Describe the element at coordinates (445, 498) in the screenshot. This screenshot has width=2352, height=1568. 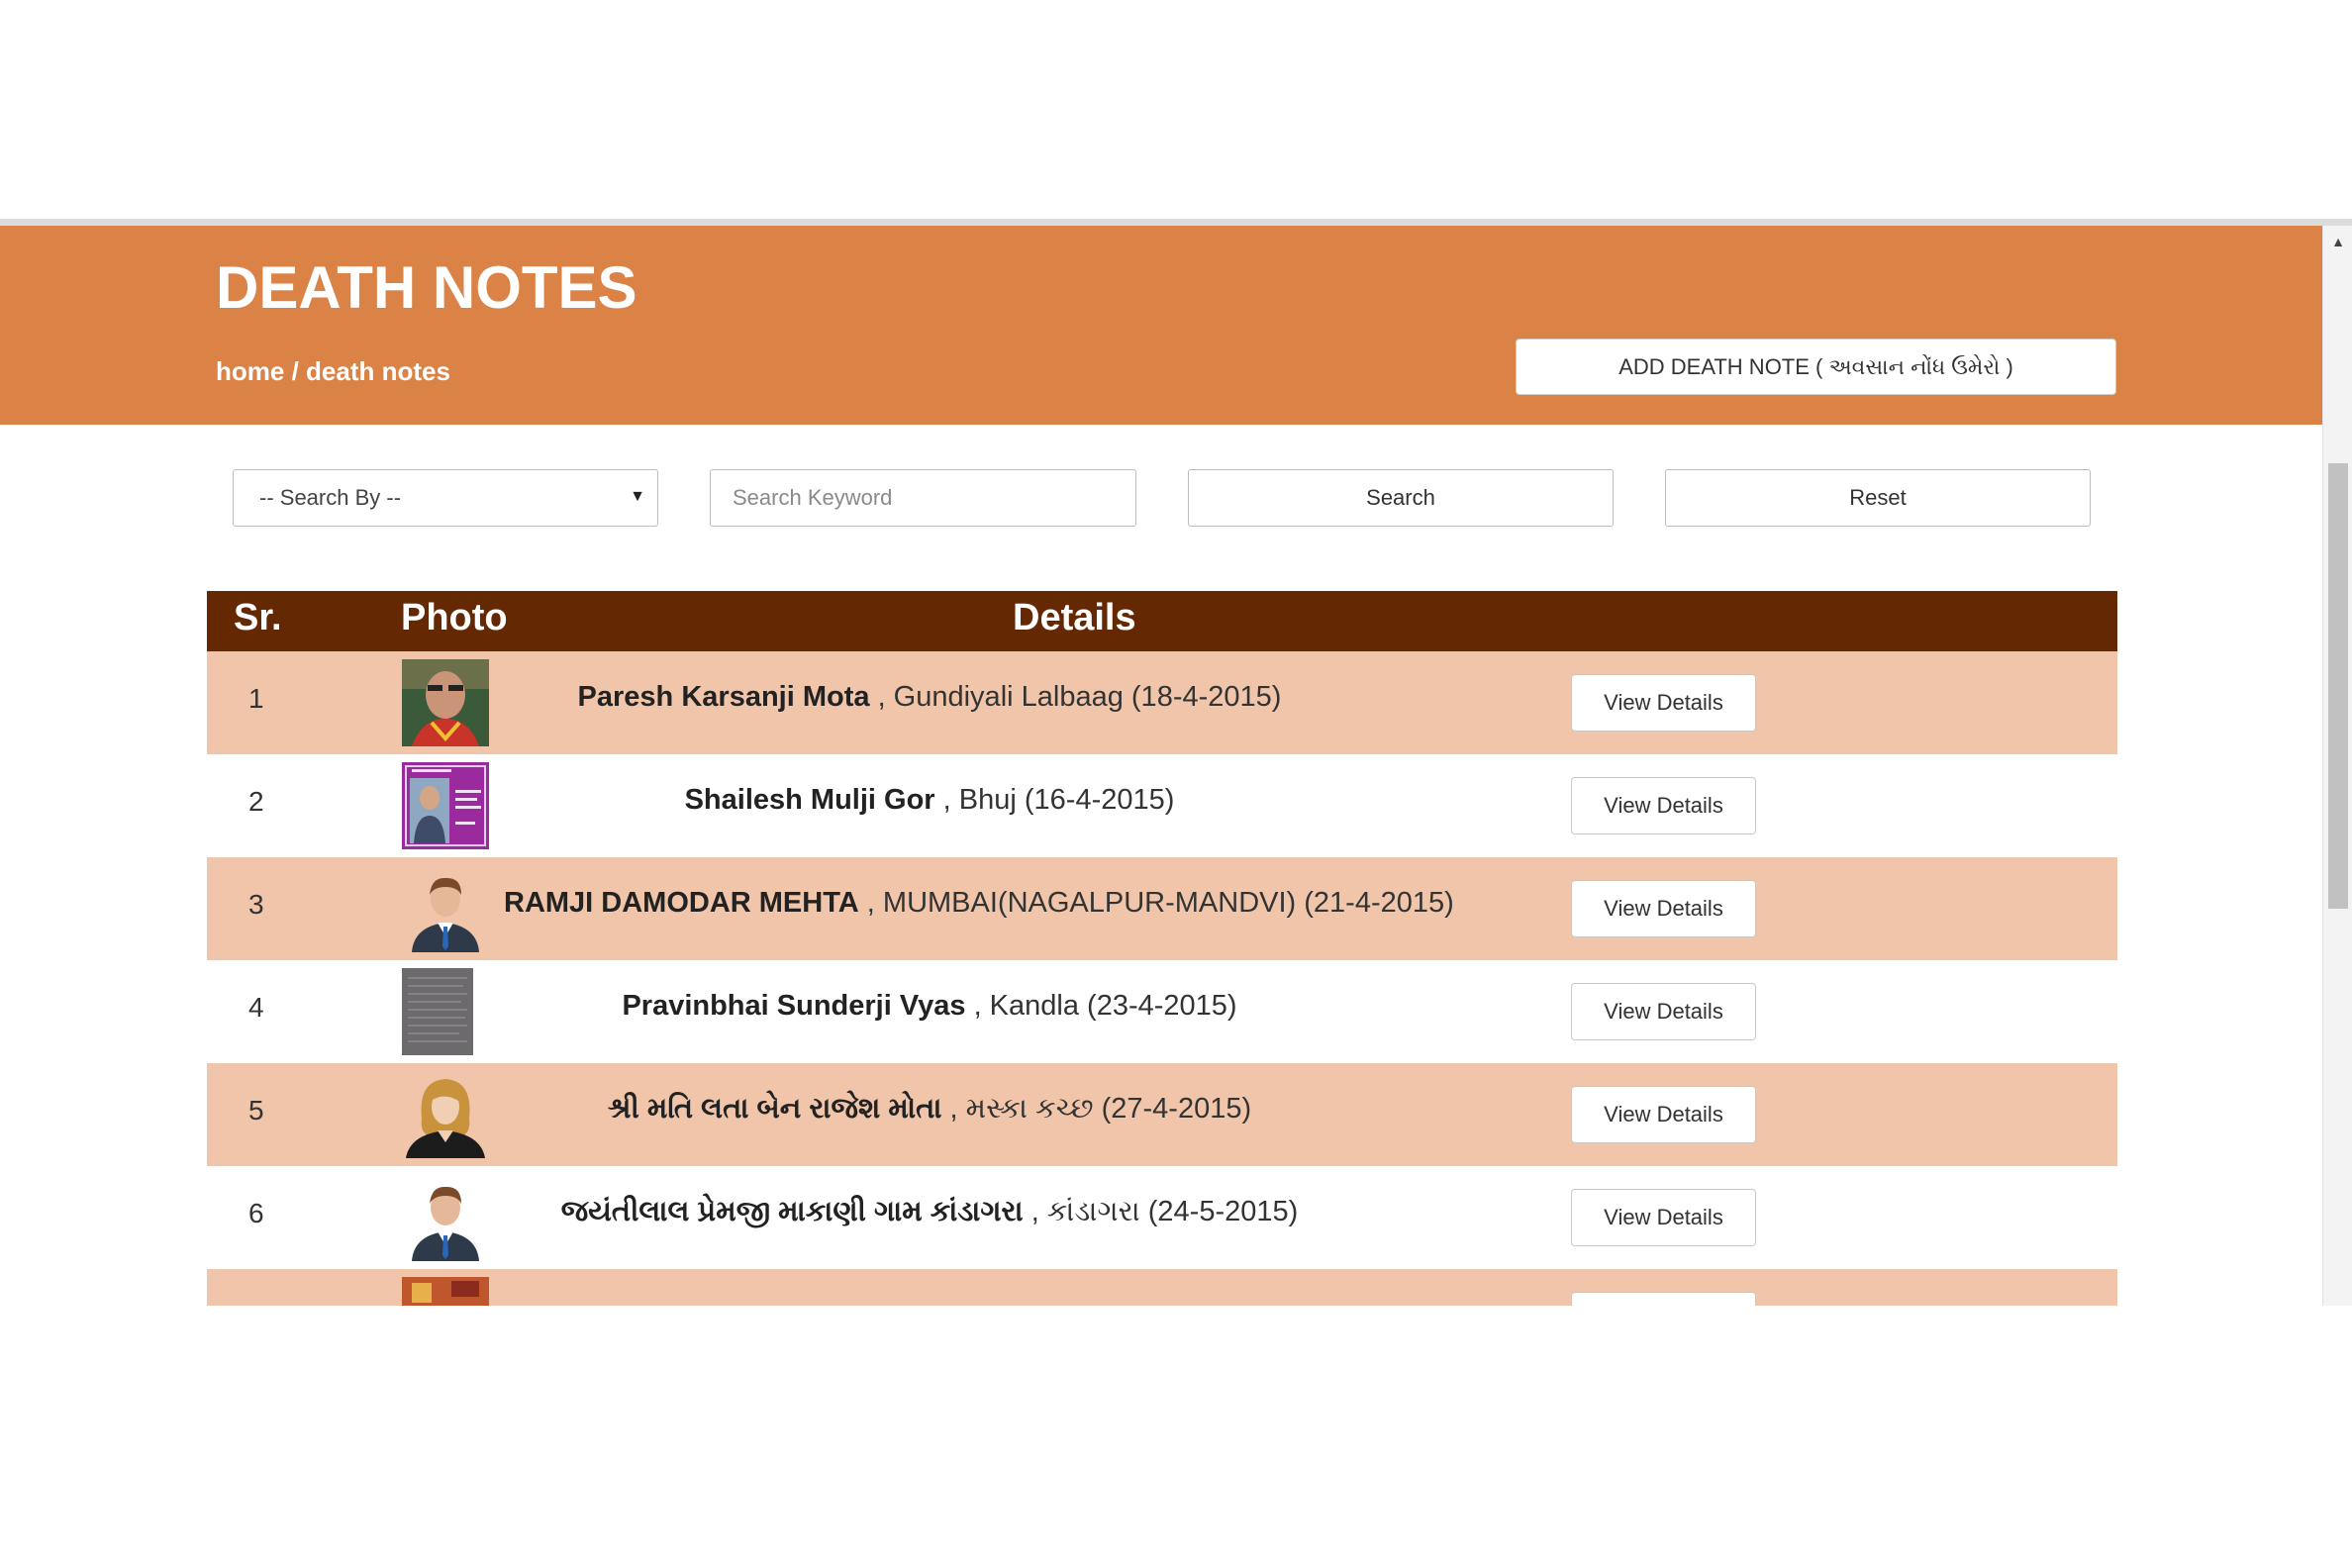
I see `search-by-select: -- Search By -- ▼` at that location.